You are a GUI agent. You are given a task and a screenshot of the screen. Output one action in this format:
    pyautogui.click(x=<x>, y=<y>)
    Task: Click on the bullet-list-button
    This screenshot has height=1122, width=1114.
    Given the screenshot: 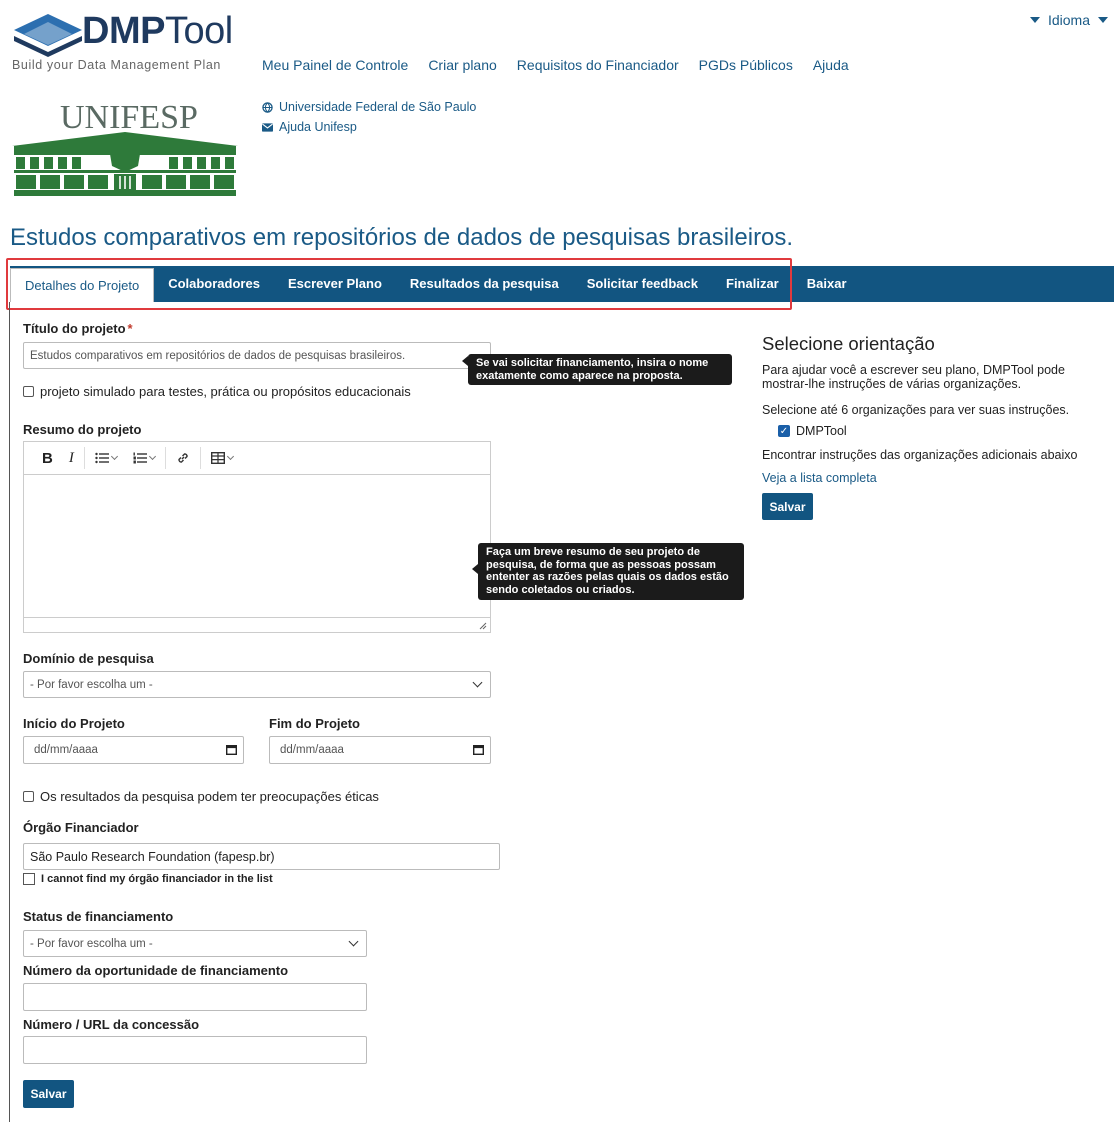 What is the action you would take?
    pyautogui.click(x=106, y=458)
    